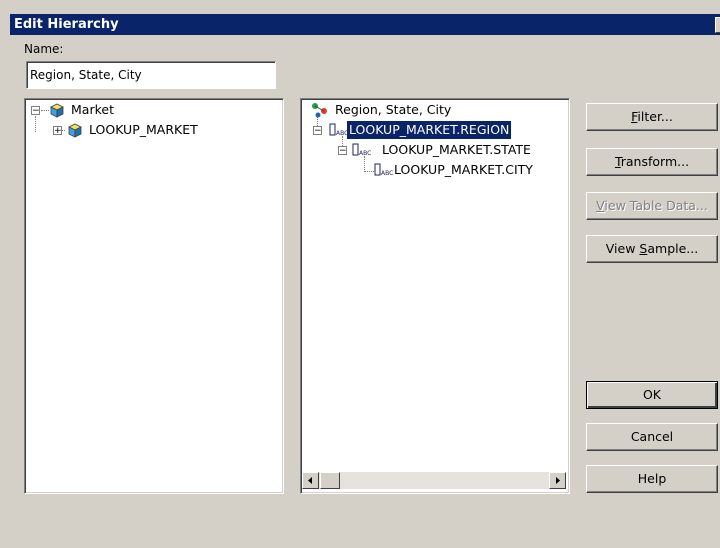 The width and height of the screenshot is (720, 548). Describe the element at coordinates (44, 49) in the screenshot. I see `name-label: Name:` at that location.